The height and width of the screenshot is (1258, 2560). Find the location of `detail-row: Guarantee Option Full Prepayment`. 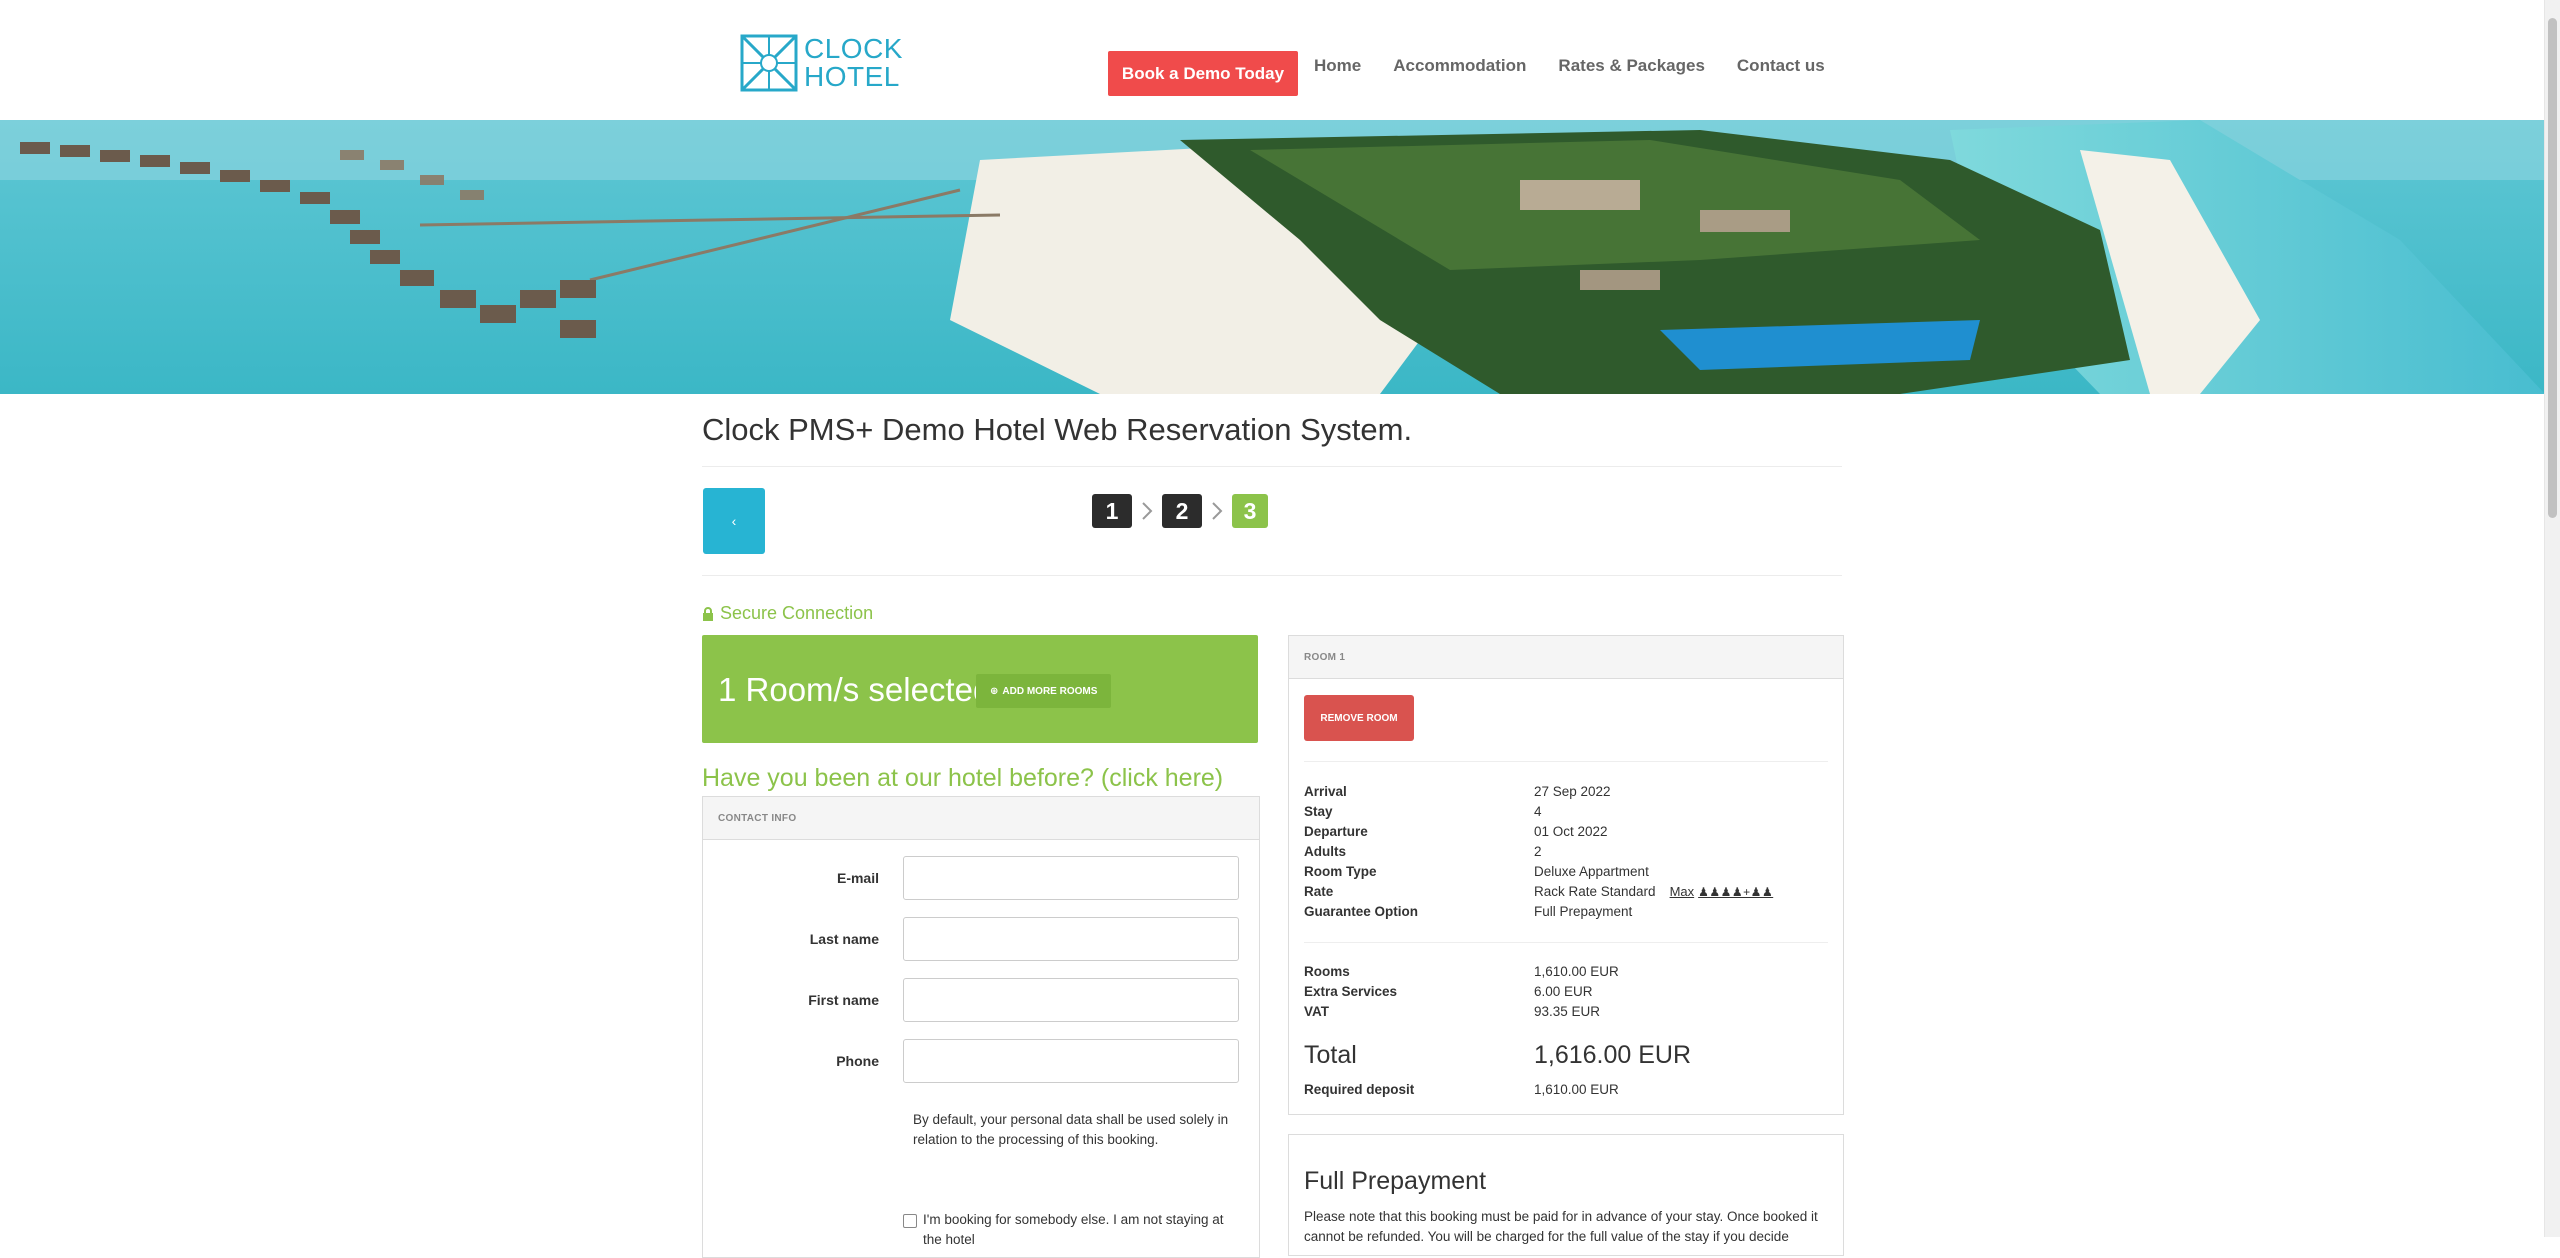

detail-row: Guarantee Option Full Prepayment is located at coordinates (1569, 911).